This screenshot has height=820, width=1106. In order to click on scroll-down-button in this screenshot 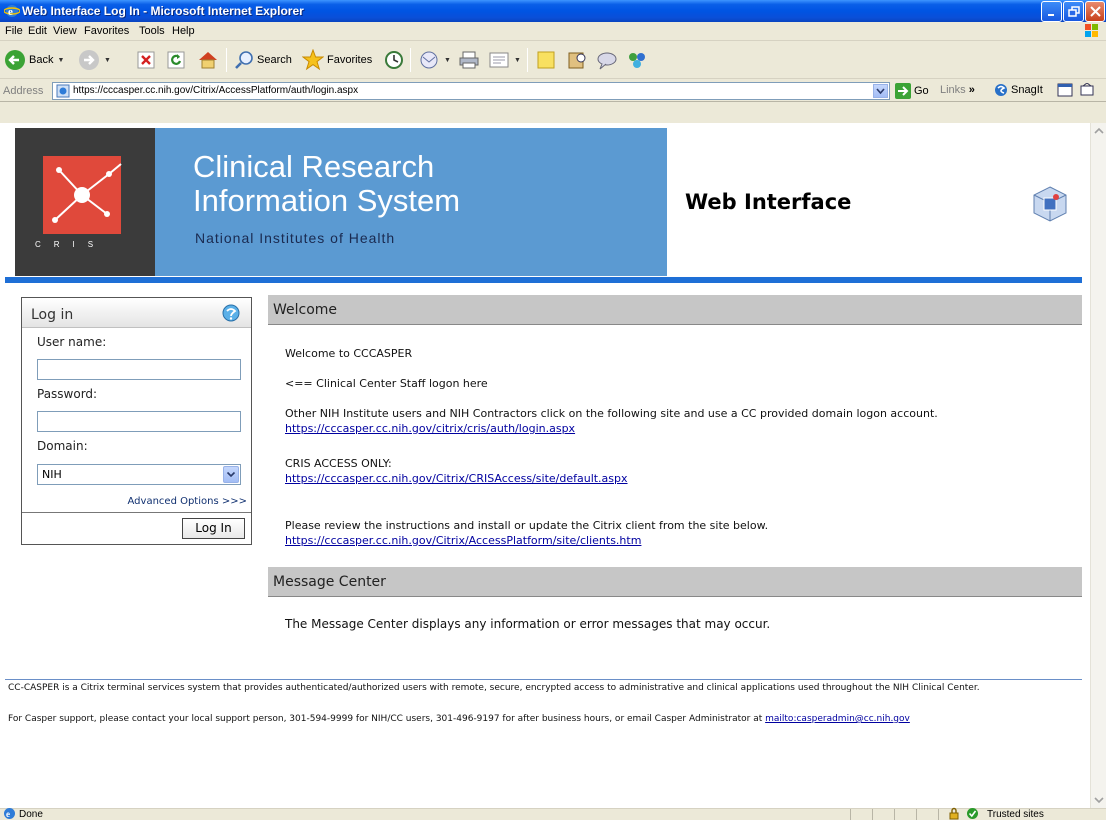, I will do `click(1098, 800)`.